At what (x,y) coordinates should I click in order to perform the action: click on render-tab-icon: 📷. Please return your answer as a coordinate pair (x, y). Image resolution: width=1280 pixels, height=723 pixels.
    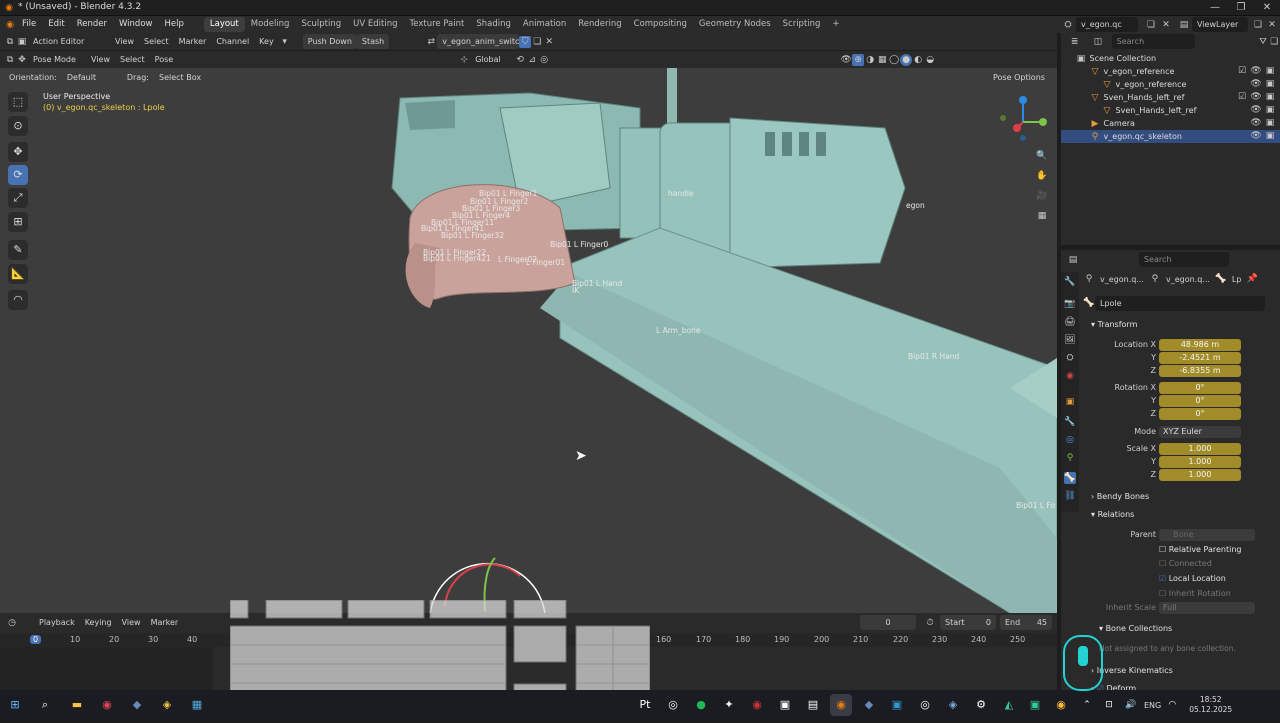
    Looking at the image, I should click on (1070, 304).